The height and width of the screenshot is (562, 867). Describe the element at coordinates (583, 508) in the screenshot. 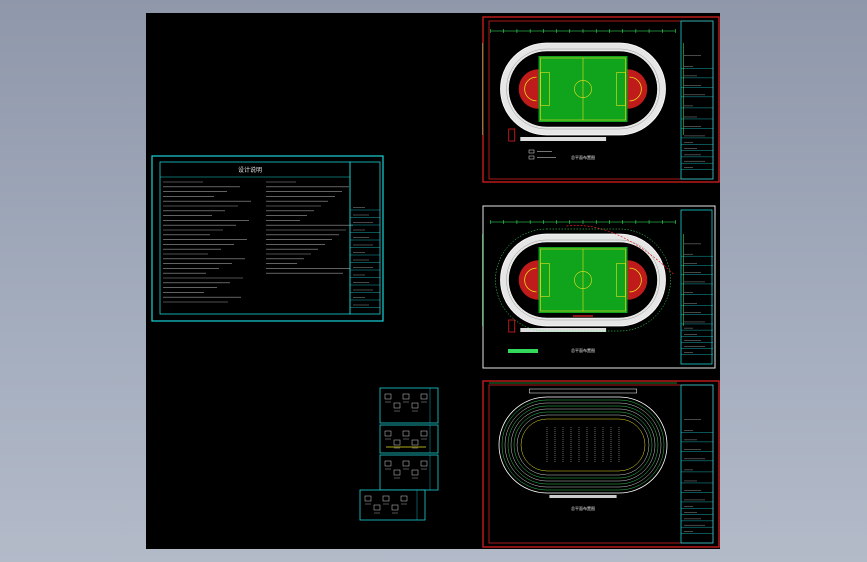

I see `plan-3-caption: 总平面布置图` at that location.